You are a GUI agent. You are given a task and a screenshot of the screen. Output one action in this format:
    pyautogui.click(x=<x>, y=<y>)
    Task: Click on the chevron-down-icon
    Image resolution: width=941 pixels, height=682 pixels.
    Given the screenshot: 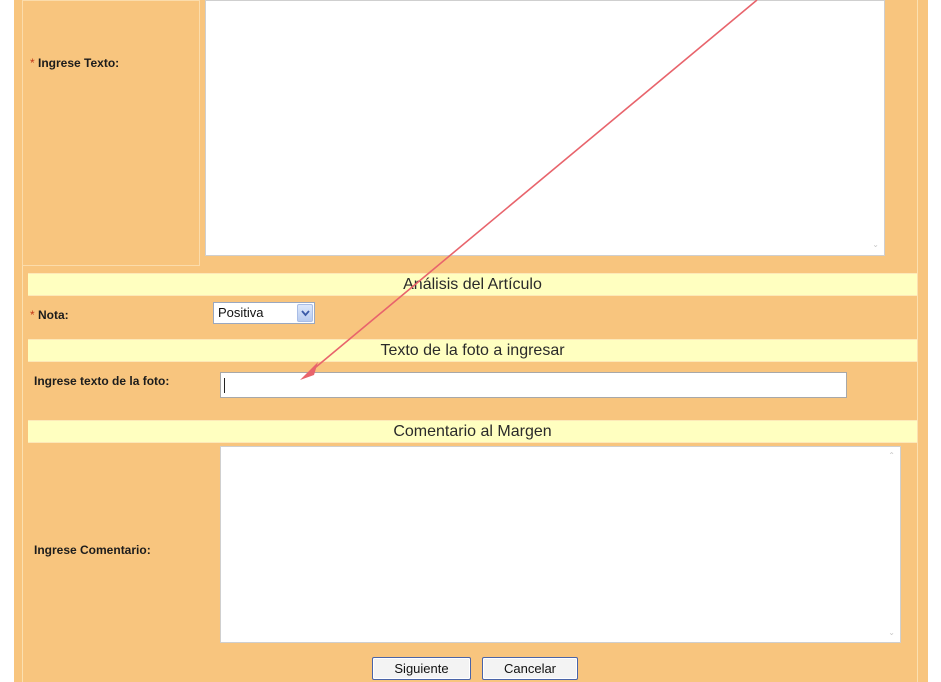 What is the action you would take?
    pyautogui.click(x=305, y=313)
    